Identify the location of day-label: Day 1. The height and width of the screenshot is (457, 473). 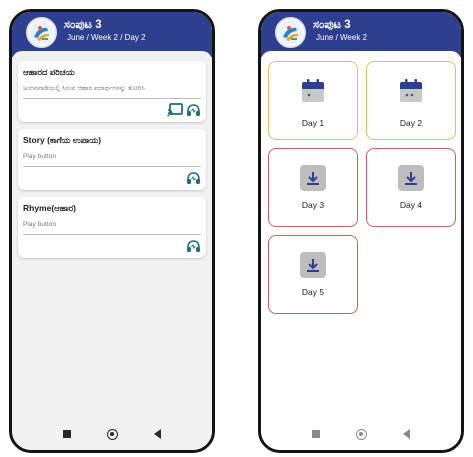
(313, 123).